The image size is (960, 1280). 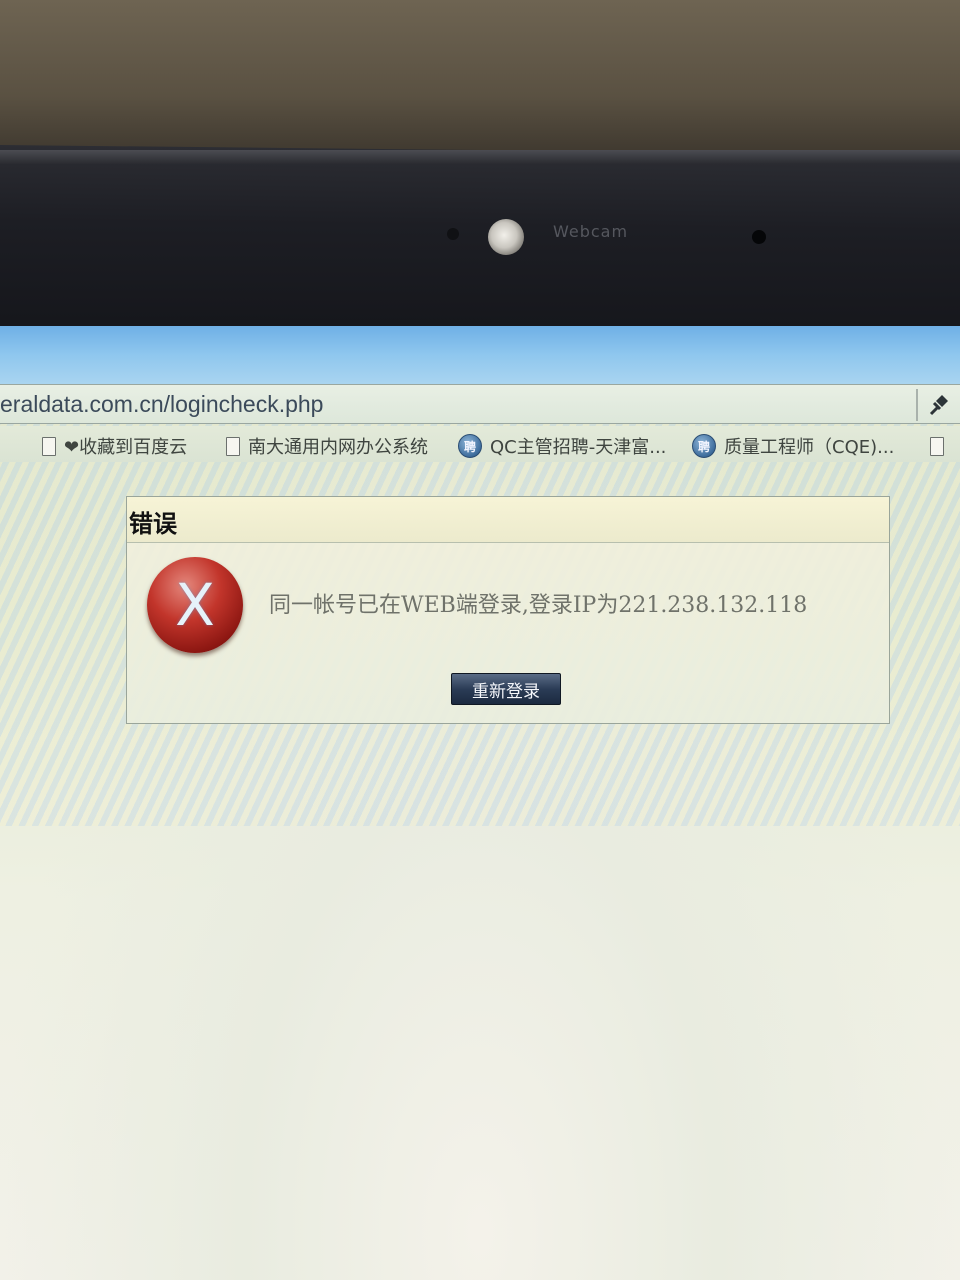 I want to click on dialog-title: 错误, so click(x=153, y=524).